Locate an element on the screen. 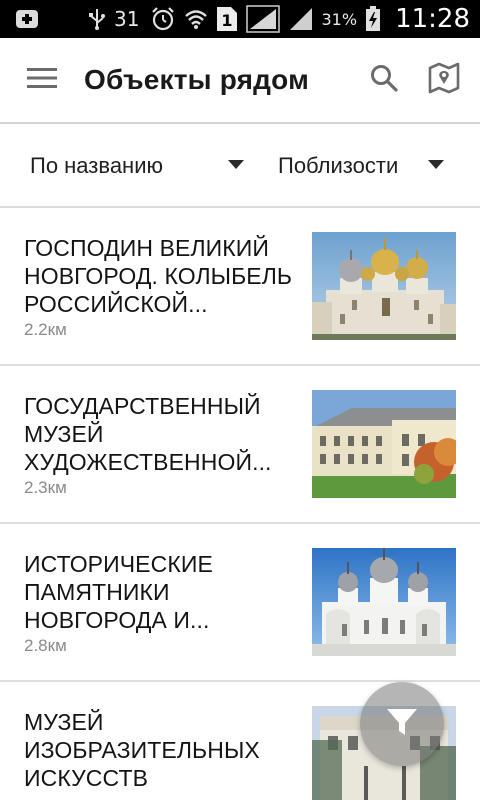 This screenshot has height=800, width=480. status-bar: 31 1 31% 11:28 is located at coordinates (240, 19).